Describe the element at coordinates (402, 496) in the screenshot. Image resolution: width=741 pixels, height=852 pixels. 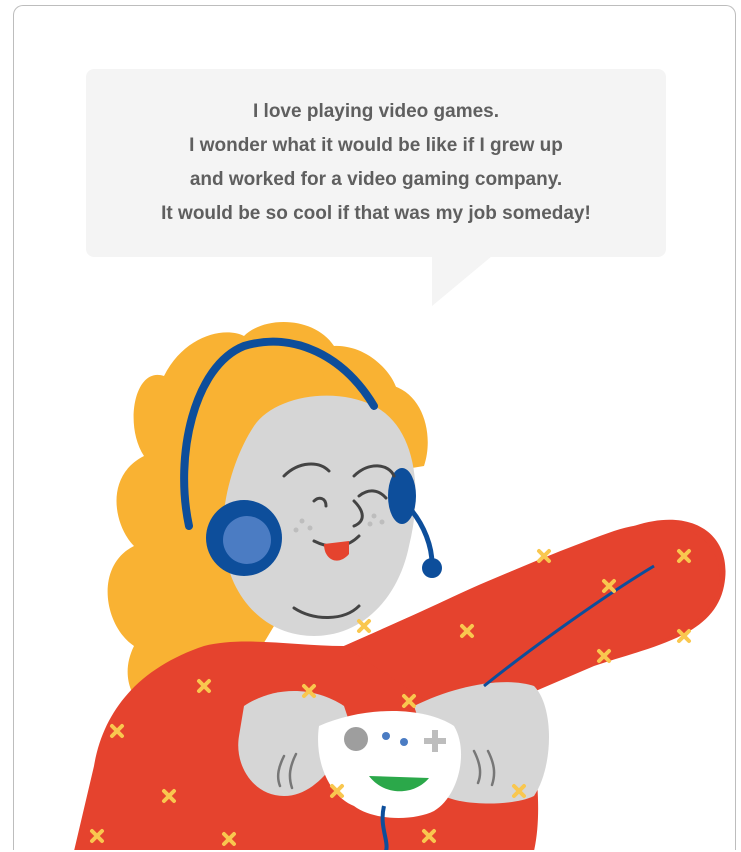
I see `headset-right-cup` at that location.